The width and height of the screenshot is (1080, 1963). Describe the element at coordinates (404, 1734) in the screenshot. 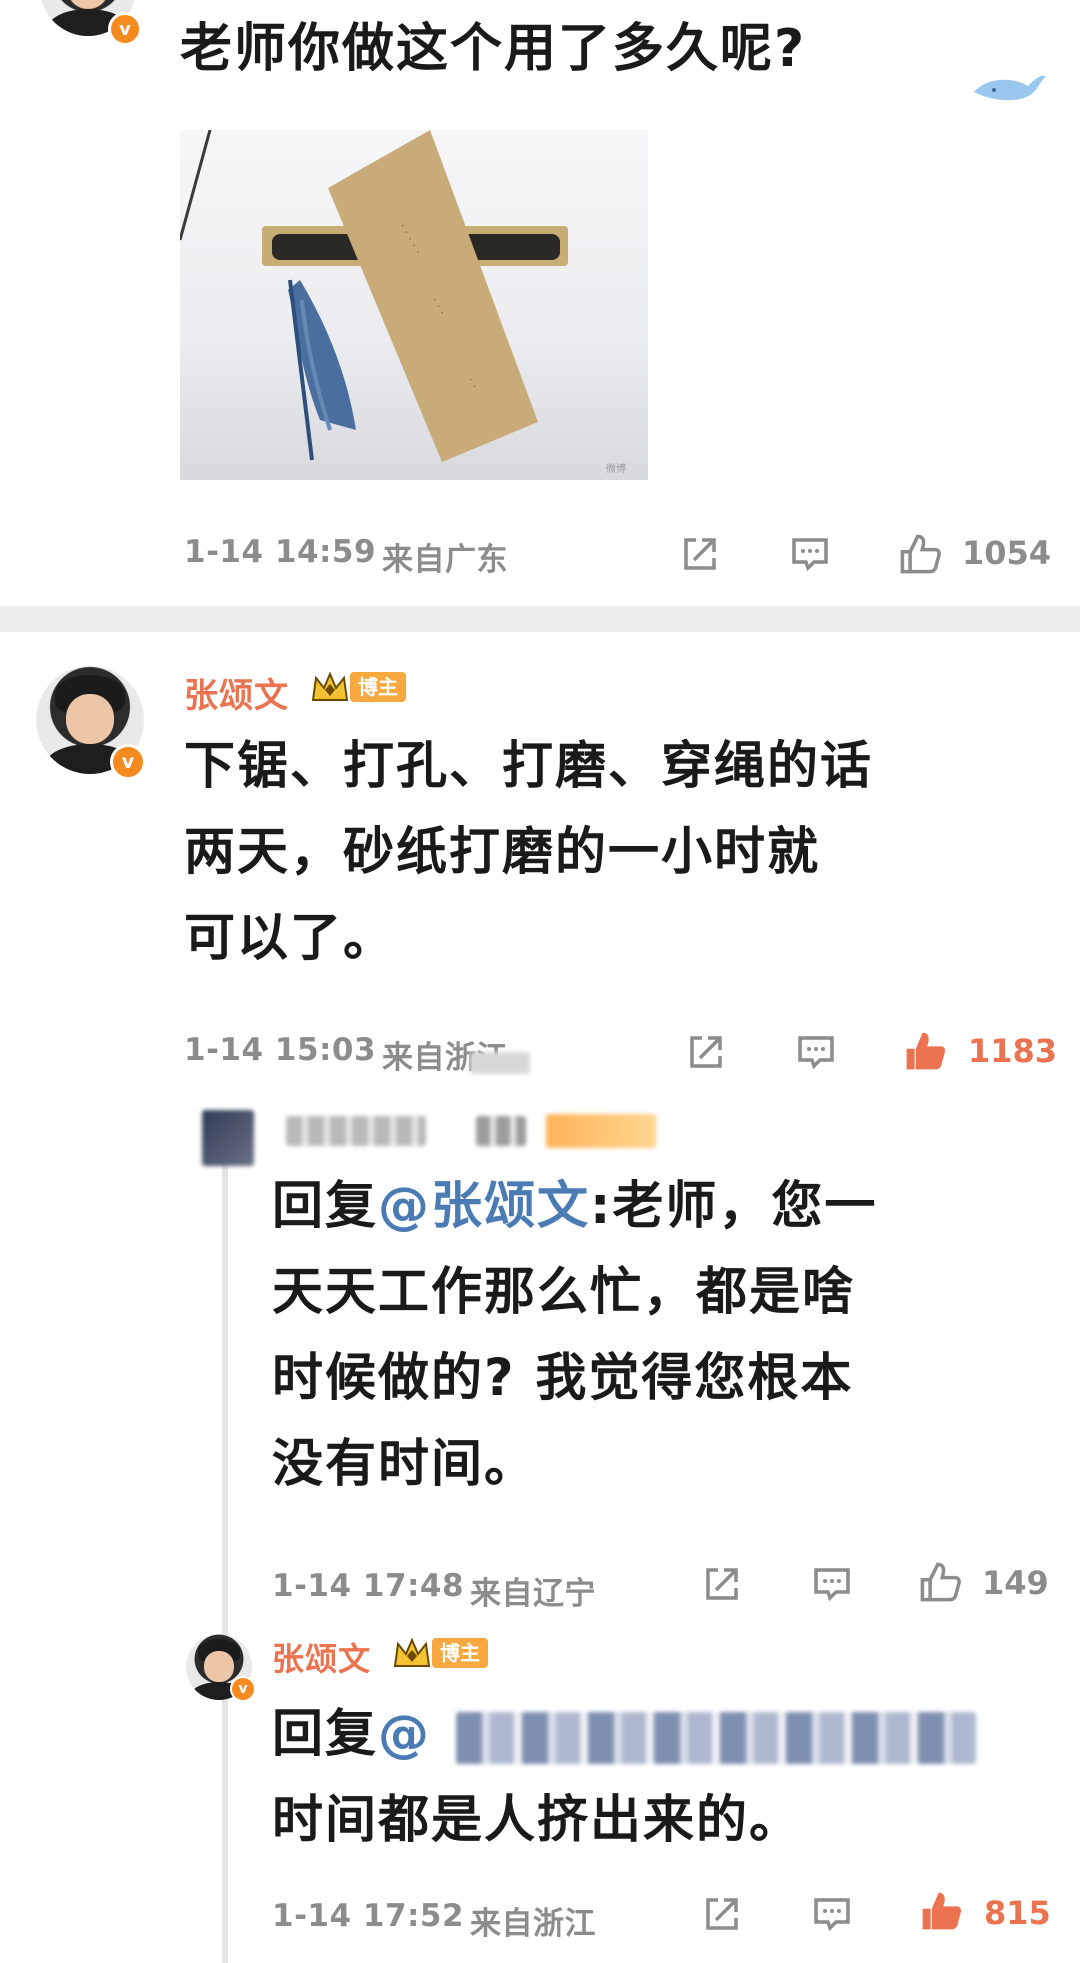

I see `mention-link: @` at that location.